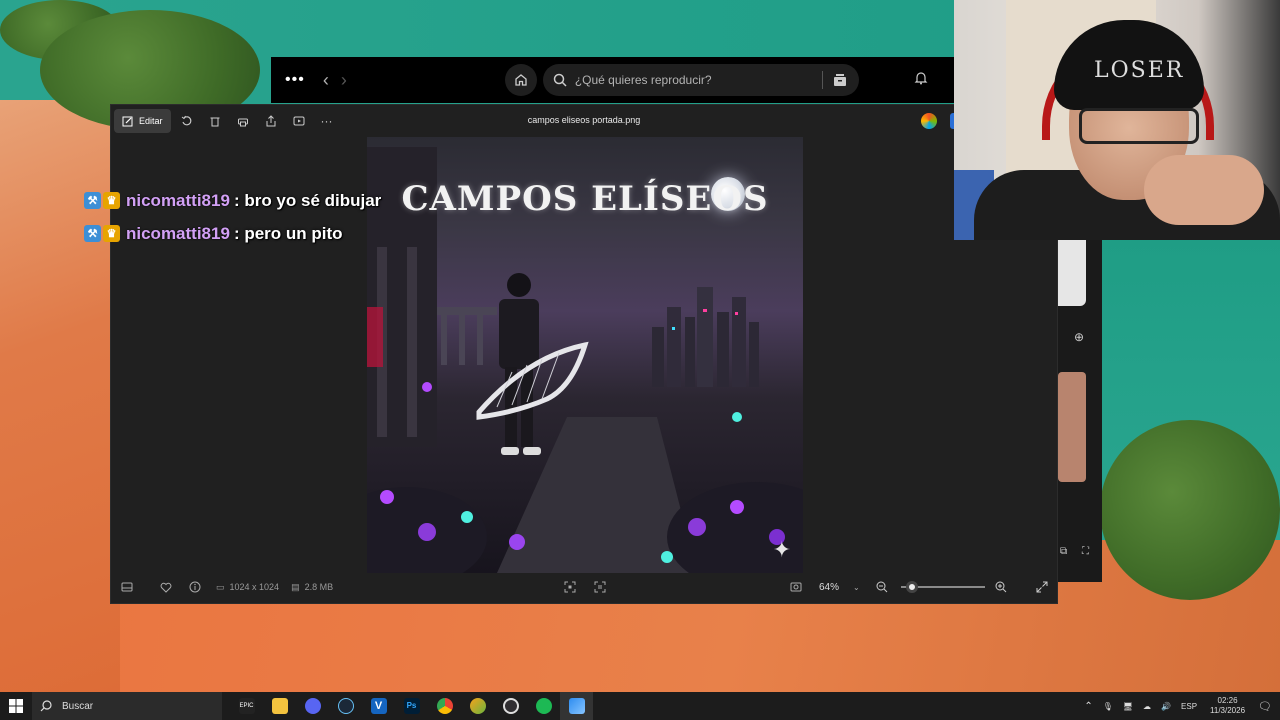  What do you see at coordinates (1228, 710) in the screenshot?
I see `clock-date: 11/3/2026` at bounding box center [1228, 710].